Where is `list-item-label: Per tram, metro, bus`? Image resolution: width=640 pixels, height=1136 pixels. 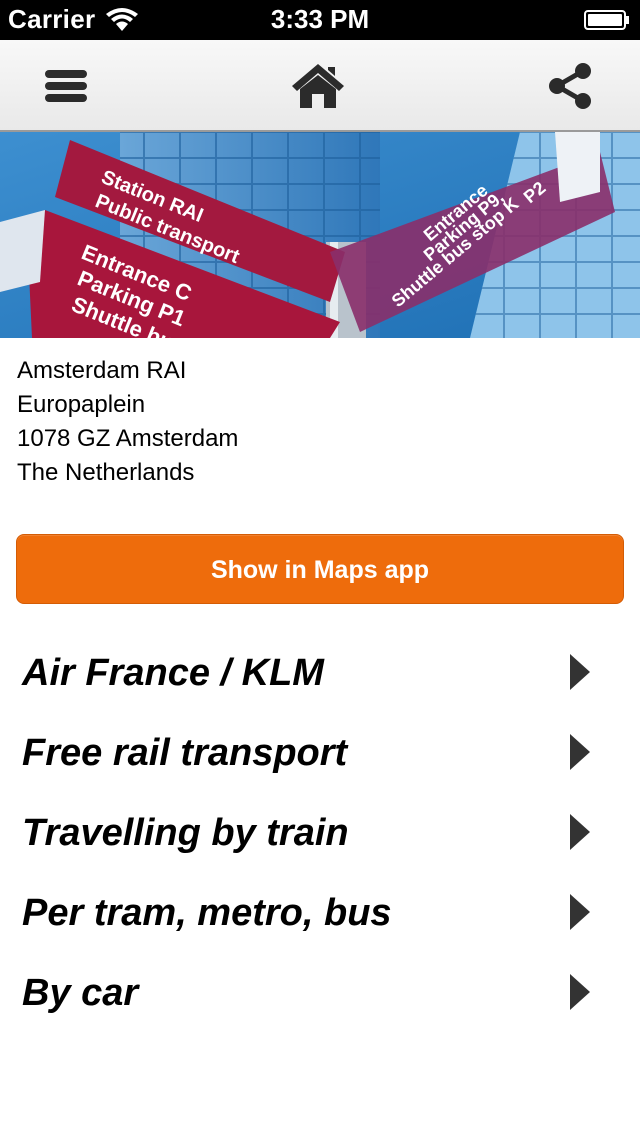
list-item-label: Per tram, metro, bus is located at coordinates (207, 913).